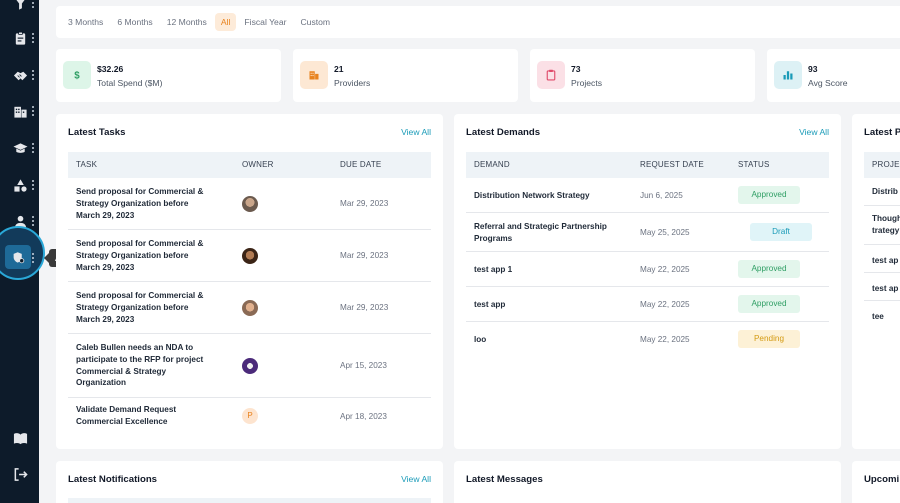 This screenshot has width=900, height=503. I want to click on table-header, so click(249, 500).